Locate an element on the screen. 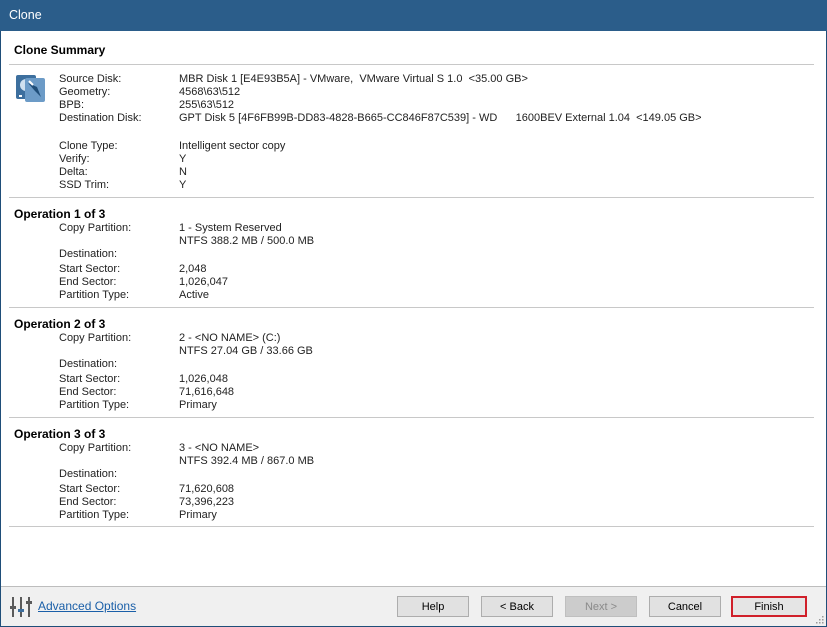 Image resolution: width=827 pixels, height=627 pixels. destination-disk-label: Destination Disk: is located at coordinates (100, 118).